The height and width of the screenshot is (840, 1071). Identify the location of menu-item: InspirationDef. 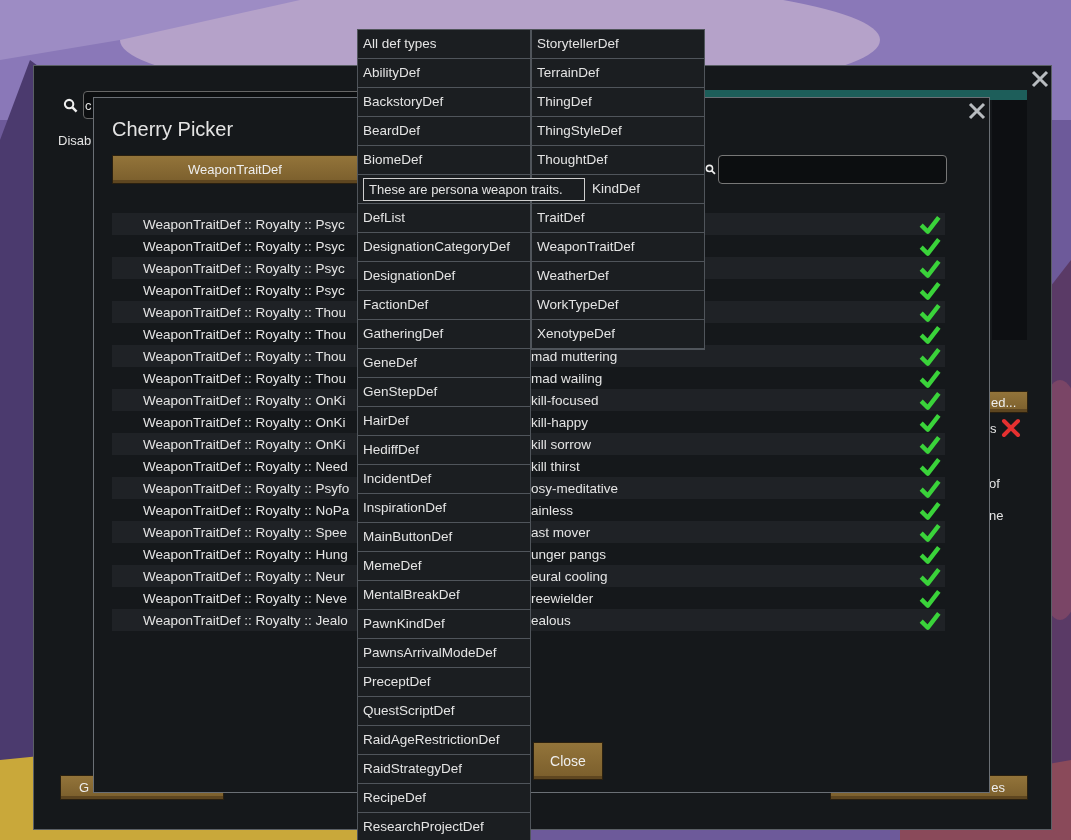
(444, 508).